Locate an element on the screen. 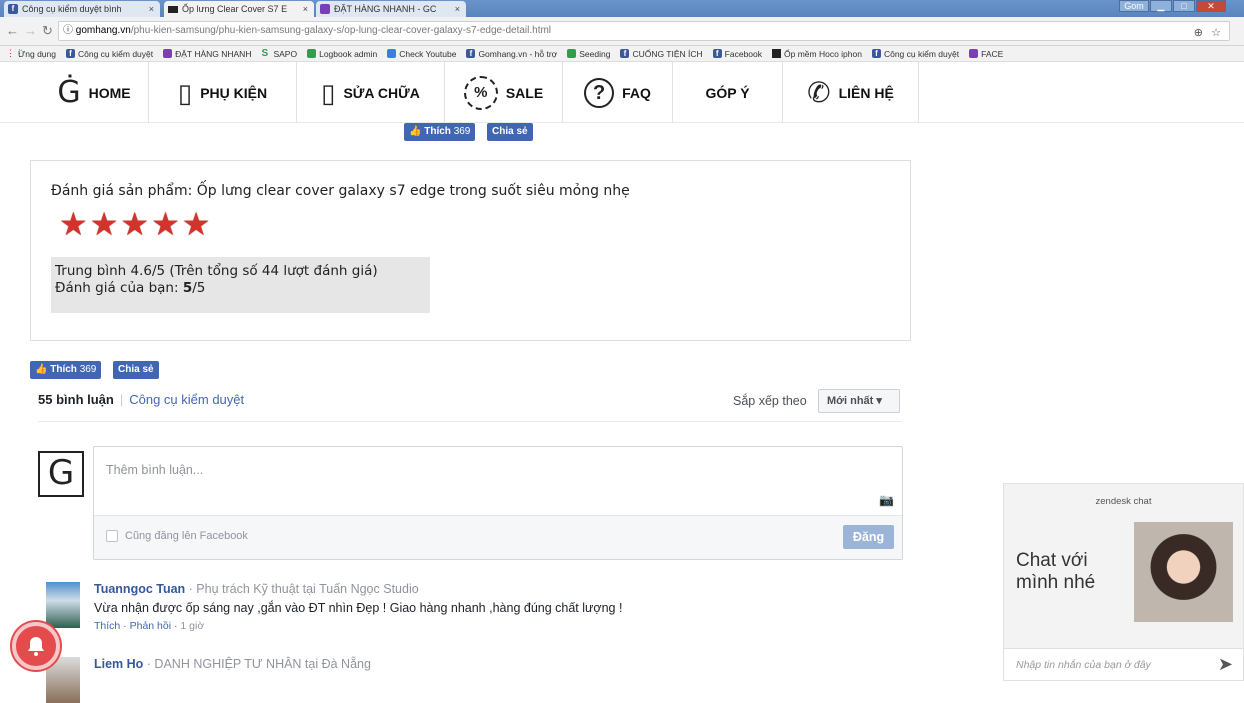 The image size is (1244, 703). url-host: gomhang.vn is located at coordinates (103, 30).